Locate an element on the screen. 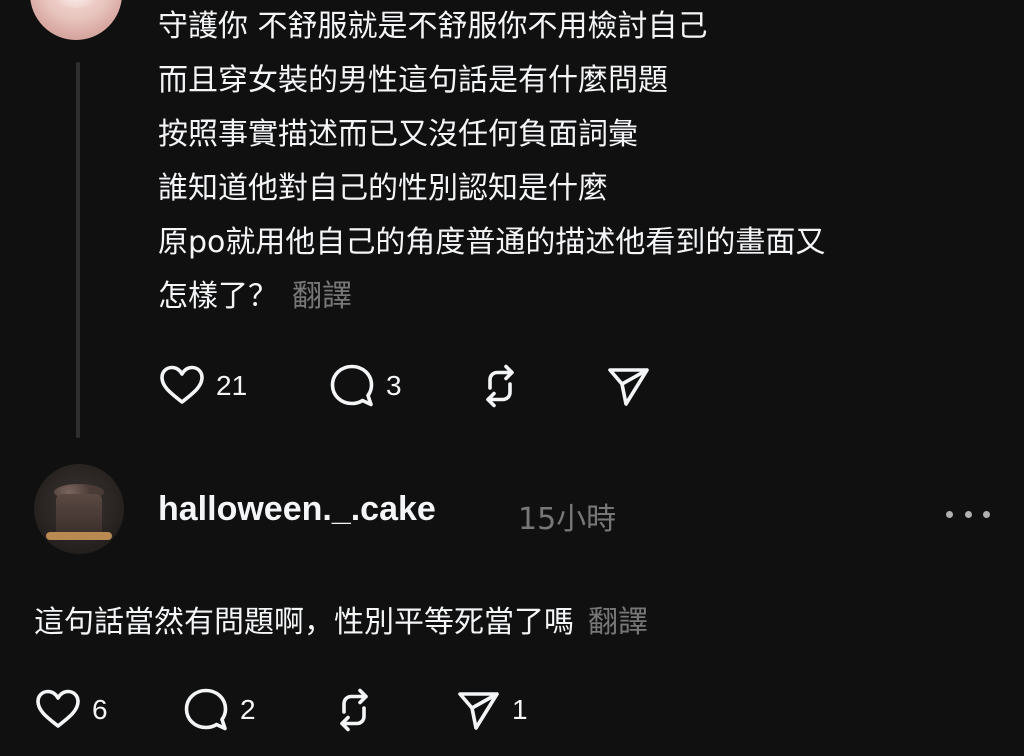 The width and height of the screenshot is (1024, 756). thread-connector-line is located at coordinates (78, 250).